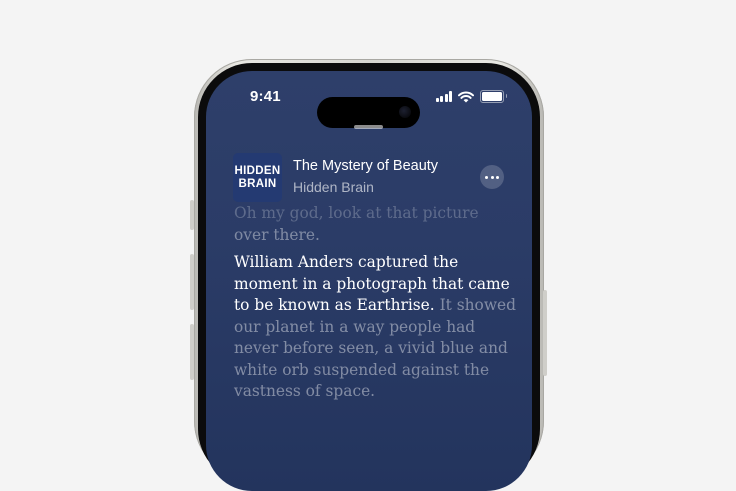 The height and width of the screenshot is (491, 736). I want to click on battery-icon, so click(493, 96).